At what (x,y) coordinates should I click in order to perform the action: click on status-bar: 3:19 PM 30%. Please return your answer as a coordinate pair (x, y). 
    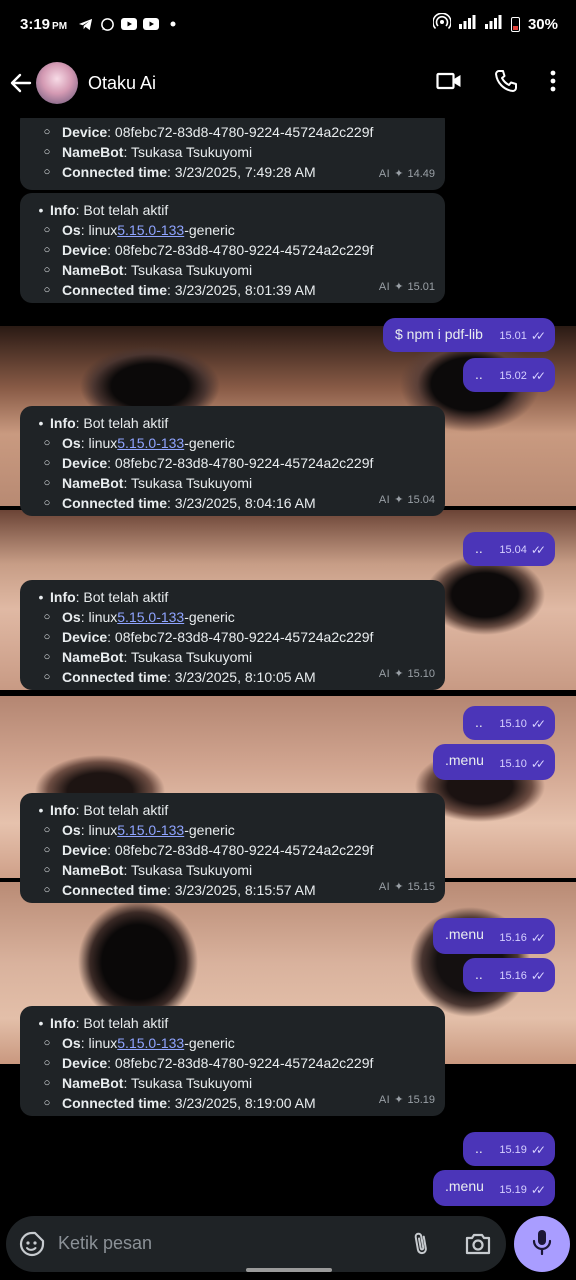
    Looking at the image, I should click on (288, 24).